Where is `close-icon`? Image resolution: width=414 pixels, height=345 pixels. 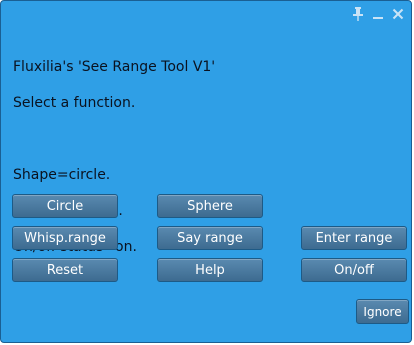 close-icon is located at coordinates (398, 14).